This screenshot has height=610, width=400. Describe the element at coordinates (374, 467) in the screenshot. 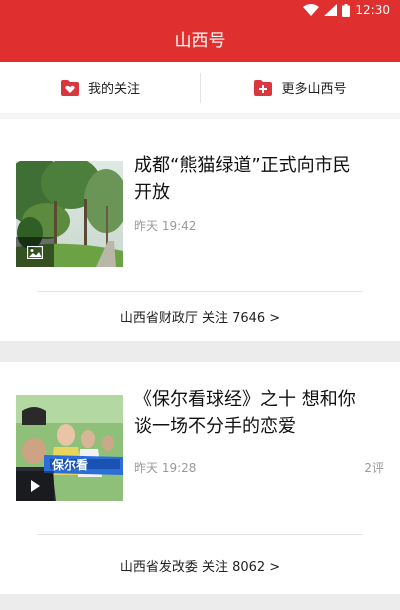

I see `comment-count: 2评` at that location.